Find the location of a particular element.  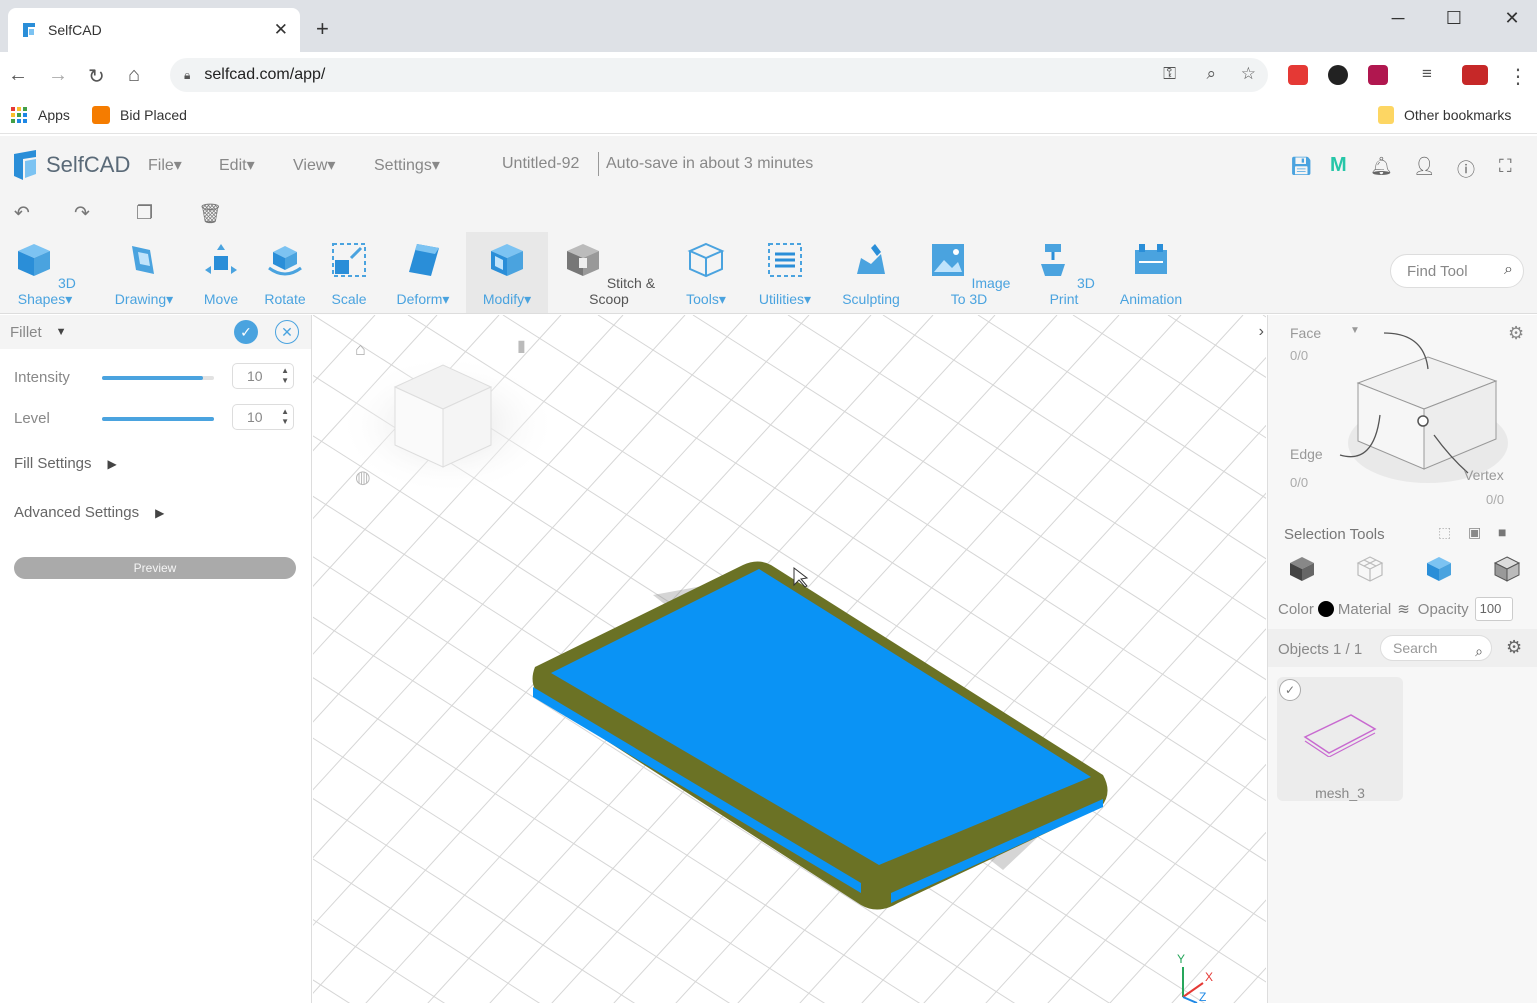

tool-stitch-scoop: Stitch & Scoop is located at coordinates (609, 273).